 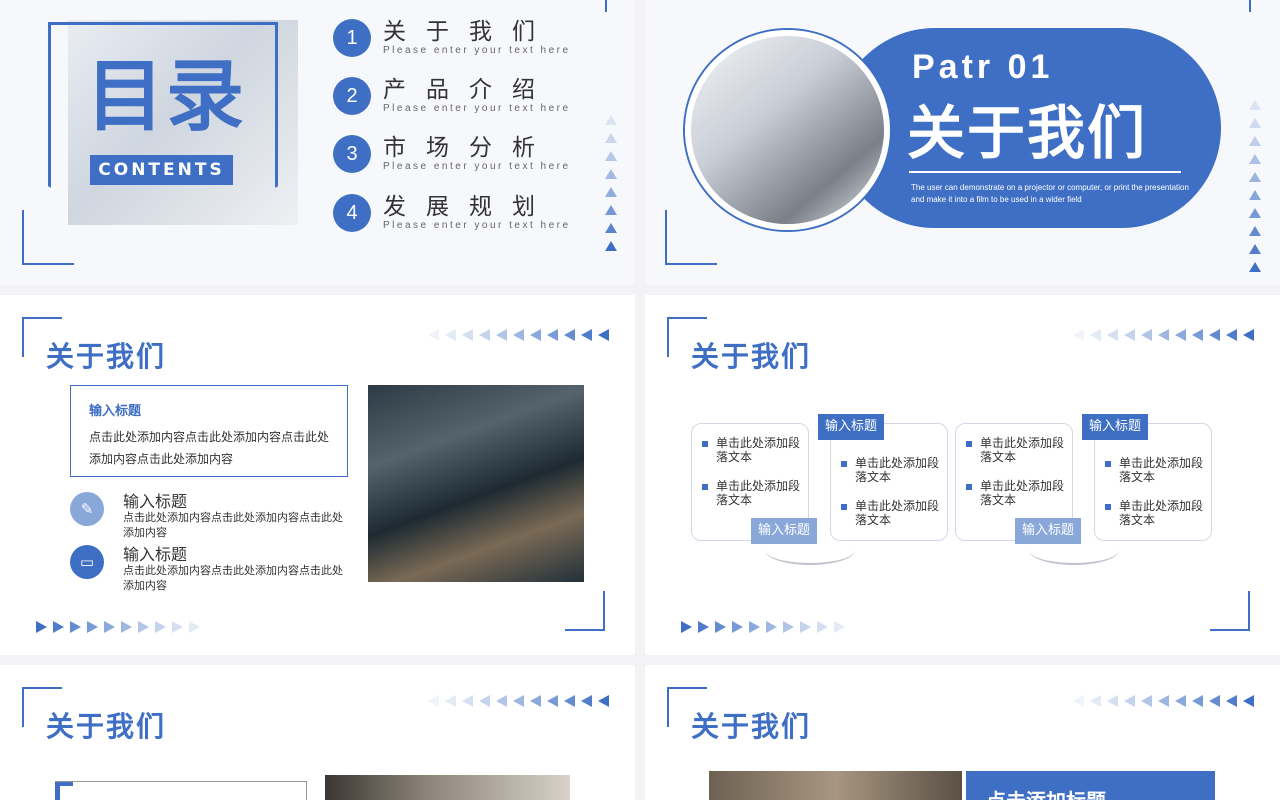 What do you see at coordinates (87, 509) in the screenshot?
I see `tools-icon: ✎` at bounding box center [87, 509].